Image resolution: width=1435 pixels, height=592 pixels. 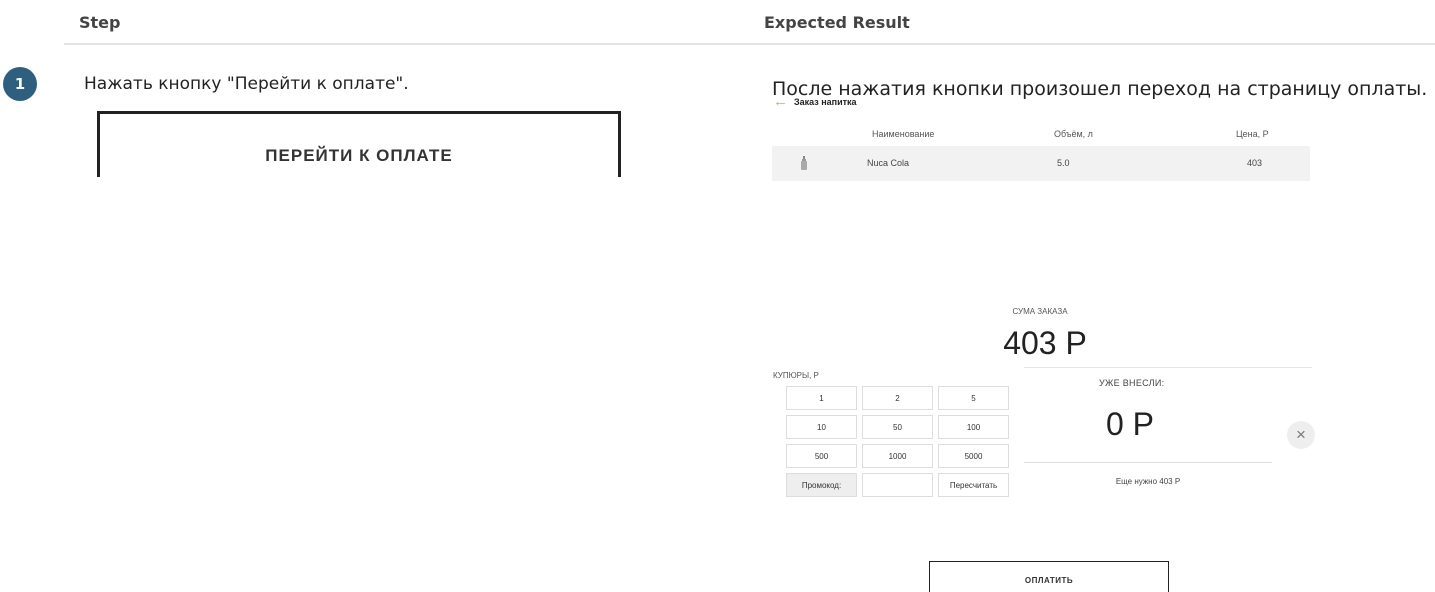 I want to click on drink-price: 403, so click(x=1255, y=163).